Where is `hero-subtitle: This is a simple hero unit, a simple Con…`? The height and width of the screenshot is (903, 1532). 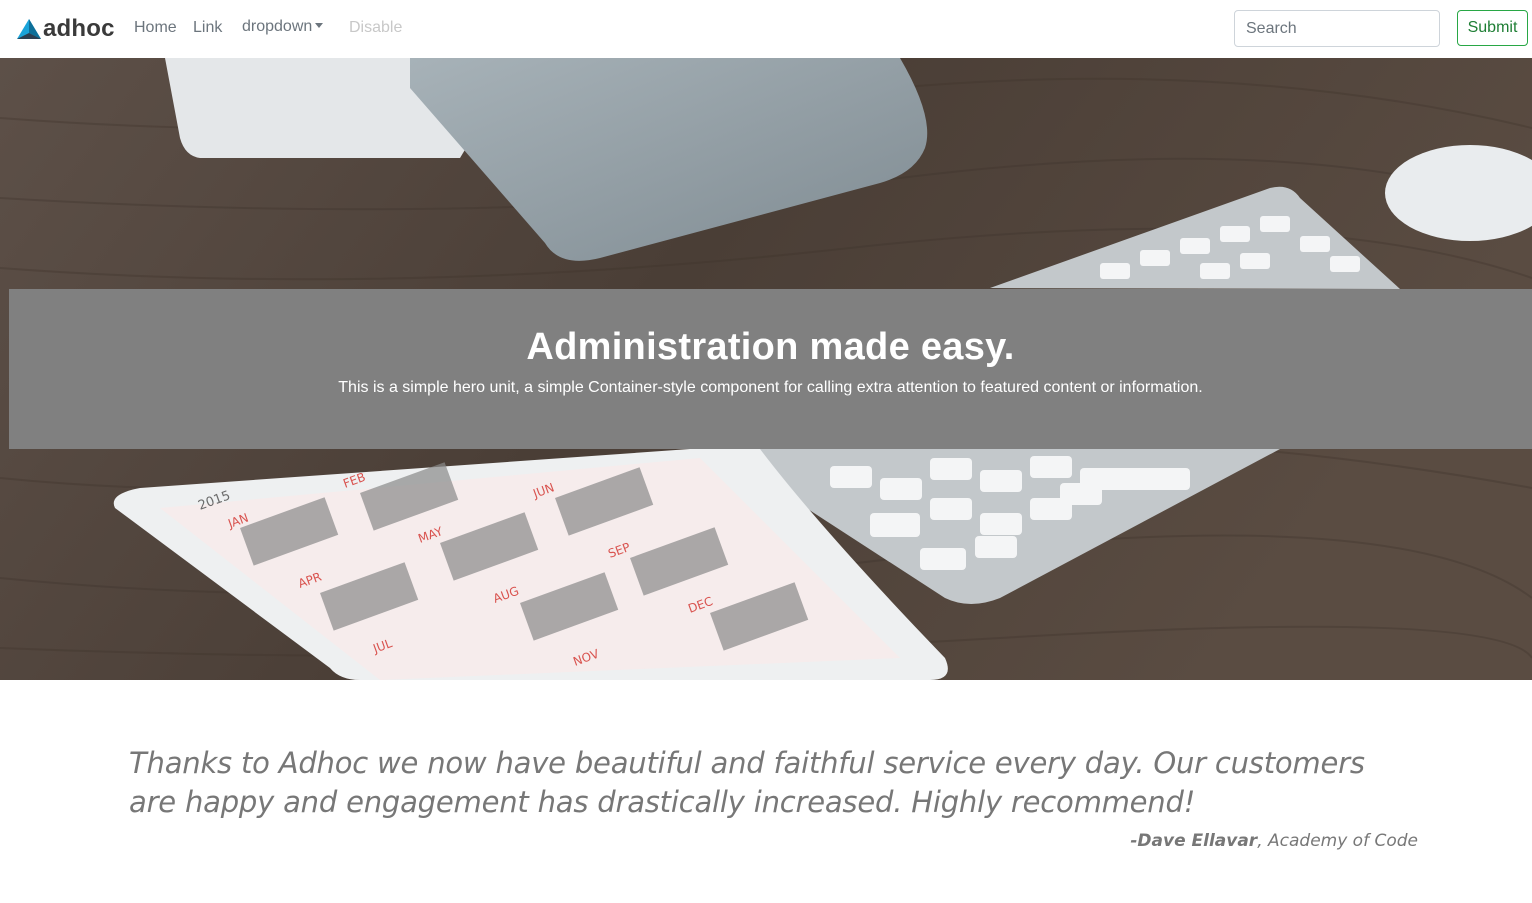 hero-subtitle: This is a simple hero unit, a simple Con… is located at coordinates (770, 387).